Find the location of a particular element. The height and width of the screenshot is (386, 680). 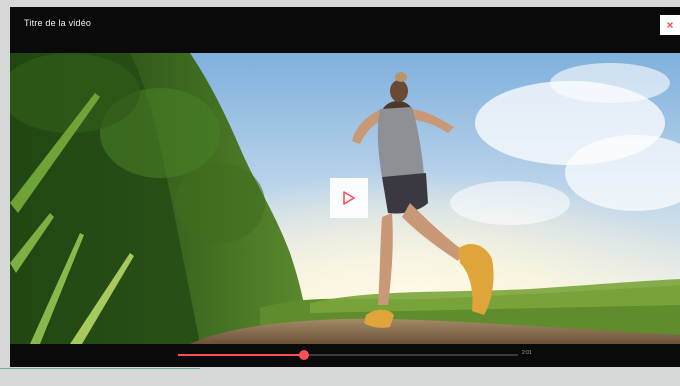

close-icon is located at coordinates (670, 25).